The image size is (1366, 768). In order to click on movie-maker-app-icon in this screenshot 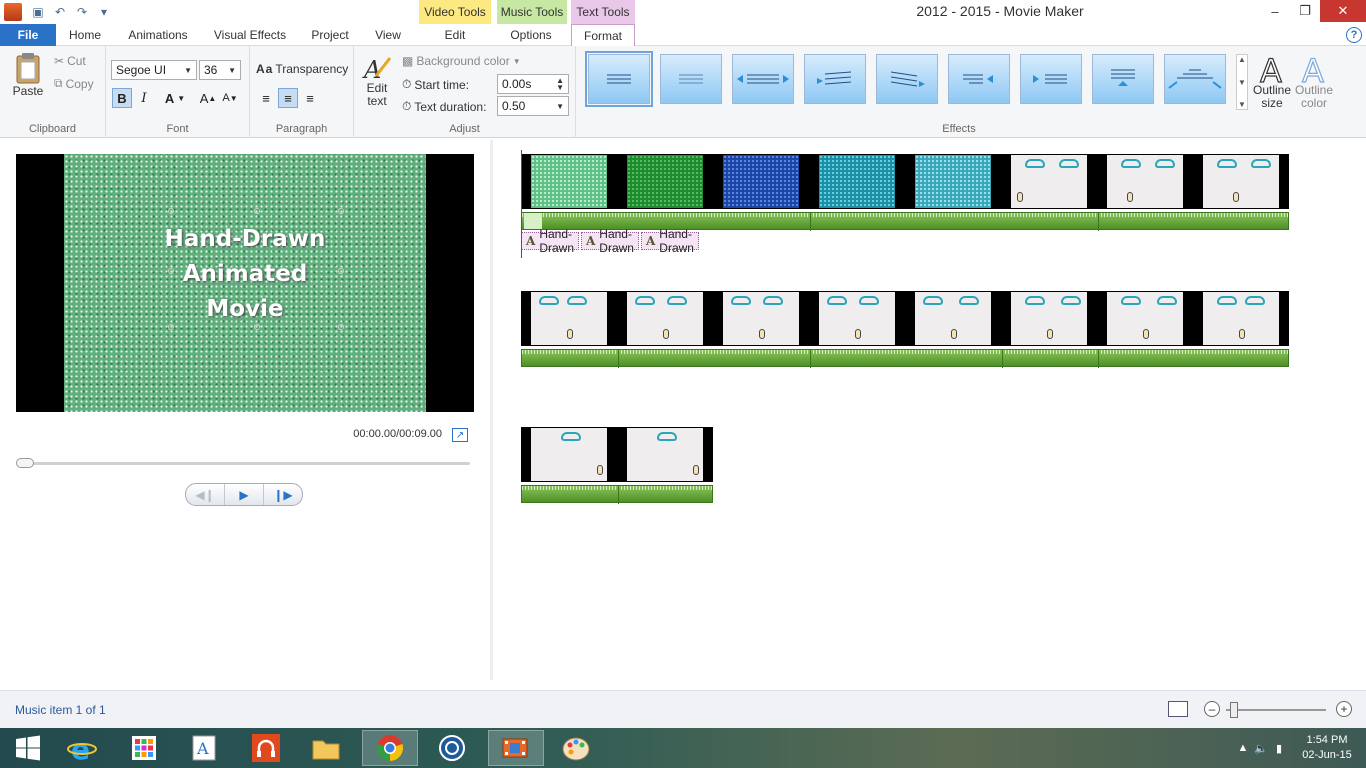, I will do `click(13, 12)`.